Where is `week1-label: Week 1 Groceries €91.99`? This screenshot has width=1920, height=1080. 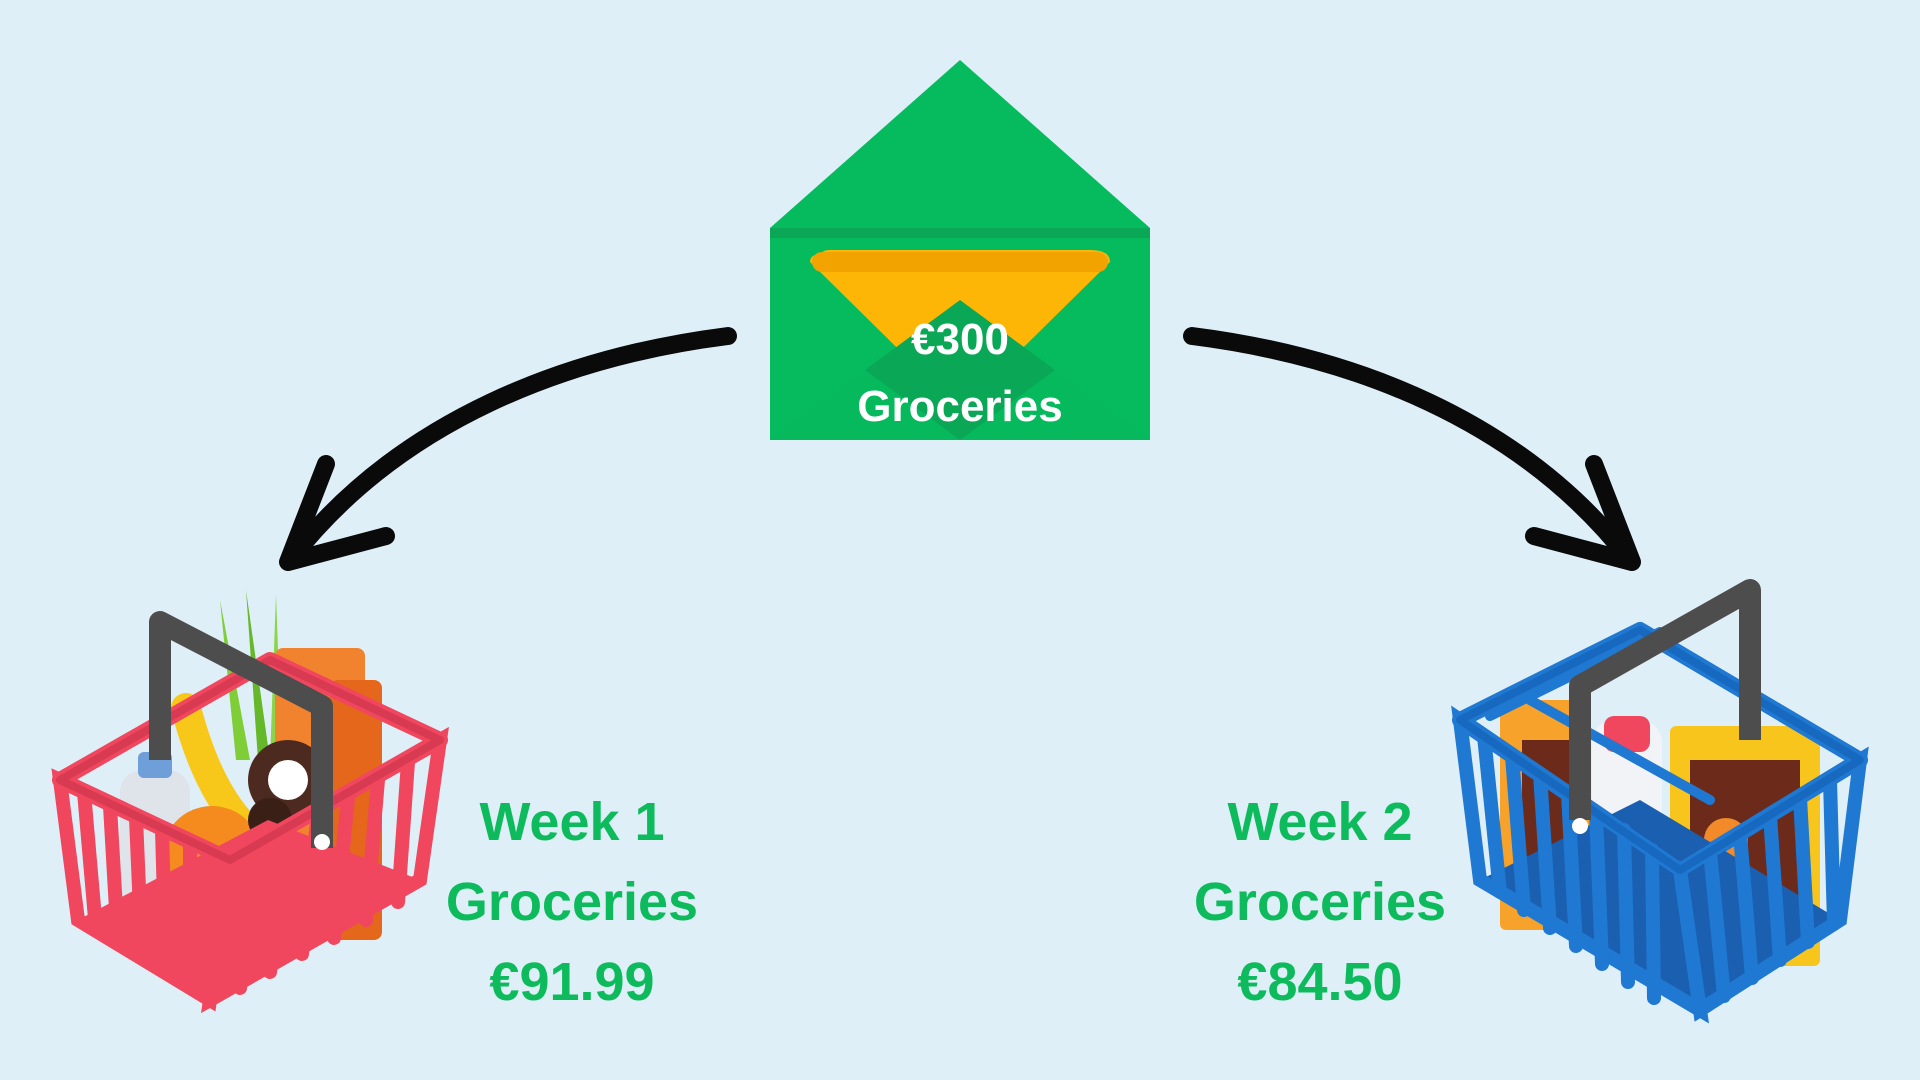
week1-label: Week 1 Groceries €91.99 is located at coordinates (572, 902).